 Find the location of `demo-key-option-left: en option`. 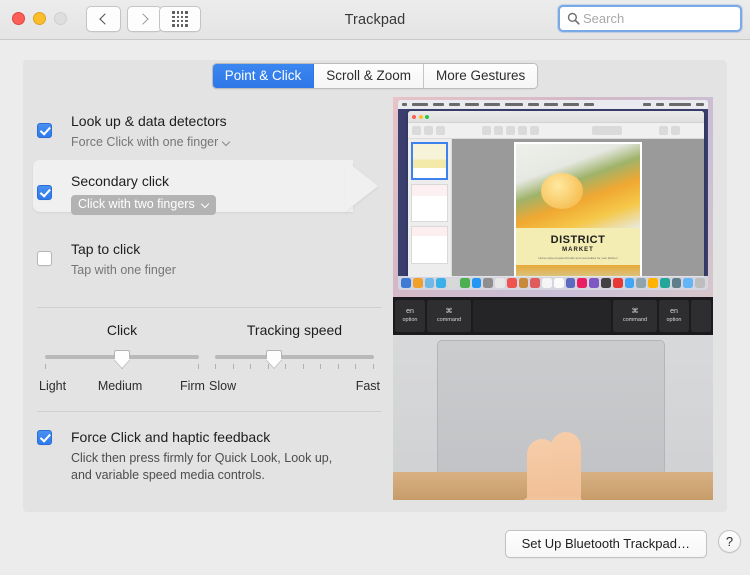

demo-key-option-left: en option is located at coordinates (410, 316).